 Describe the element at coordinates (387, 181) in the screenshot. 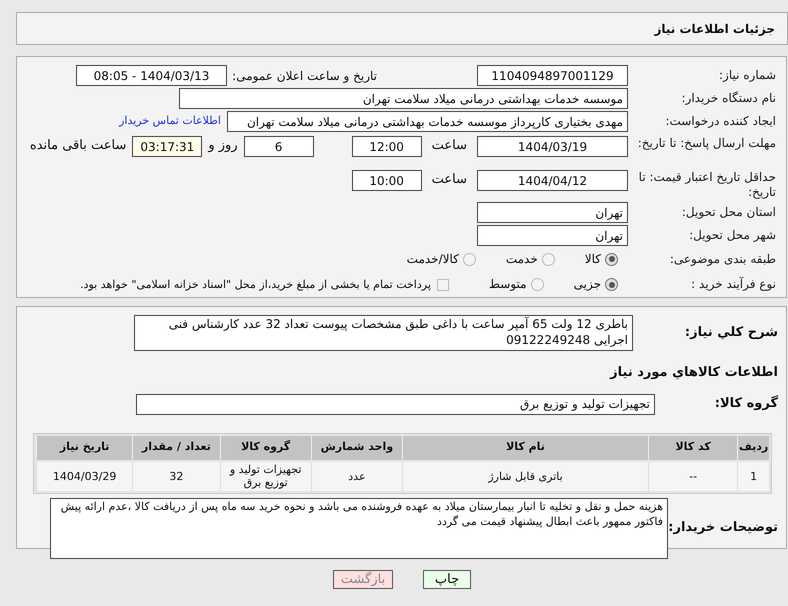

I see `validity-time-field: 10:00` at that location.